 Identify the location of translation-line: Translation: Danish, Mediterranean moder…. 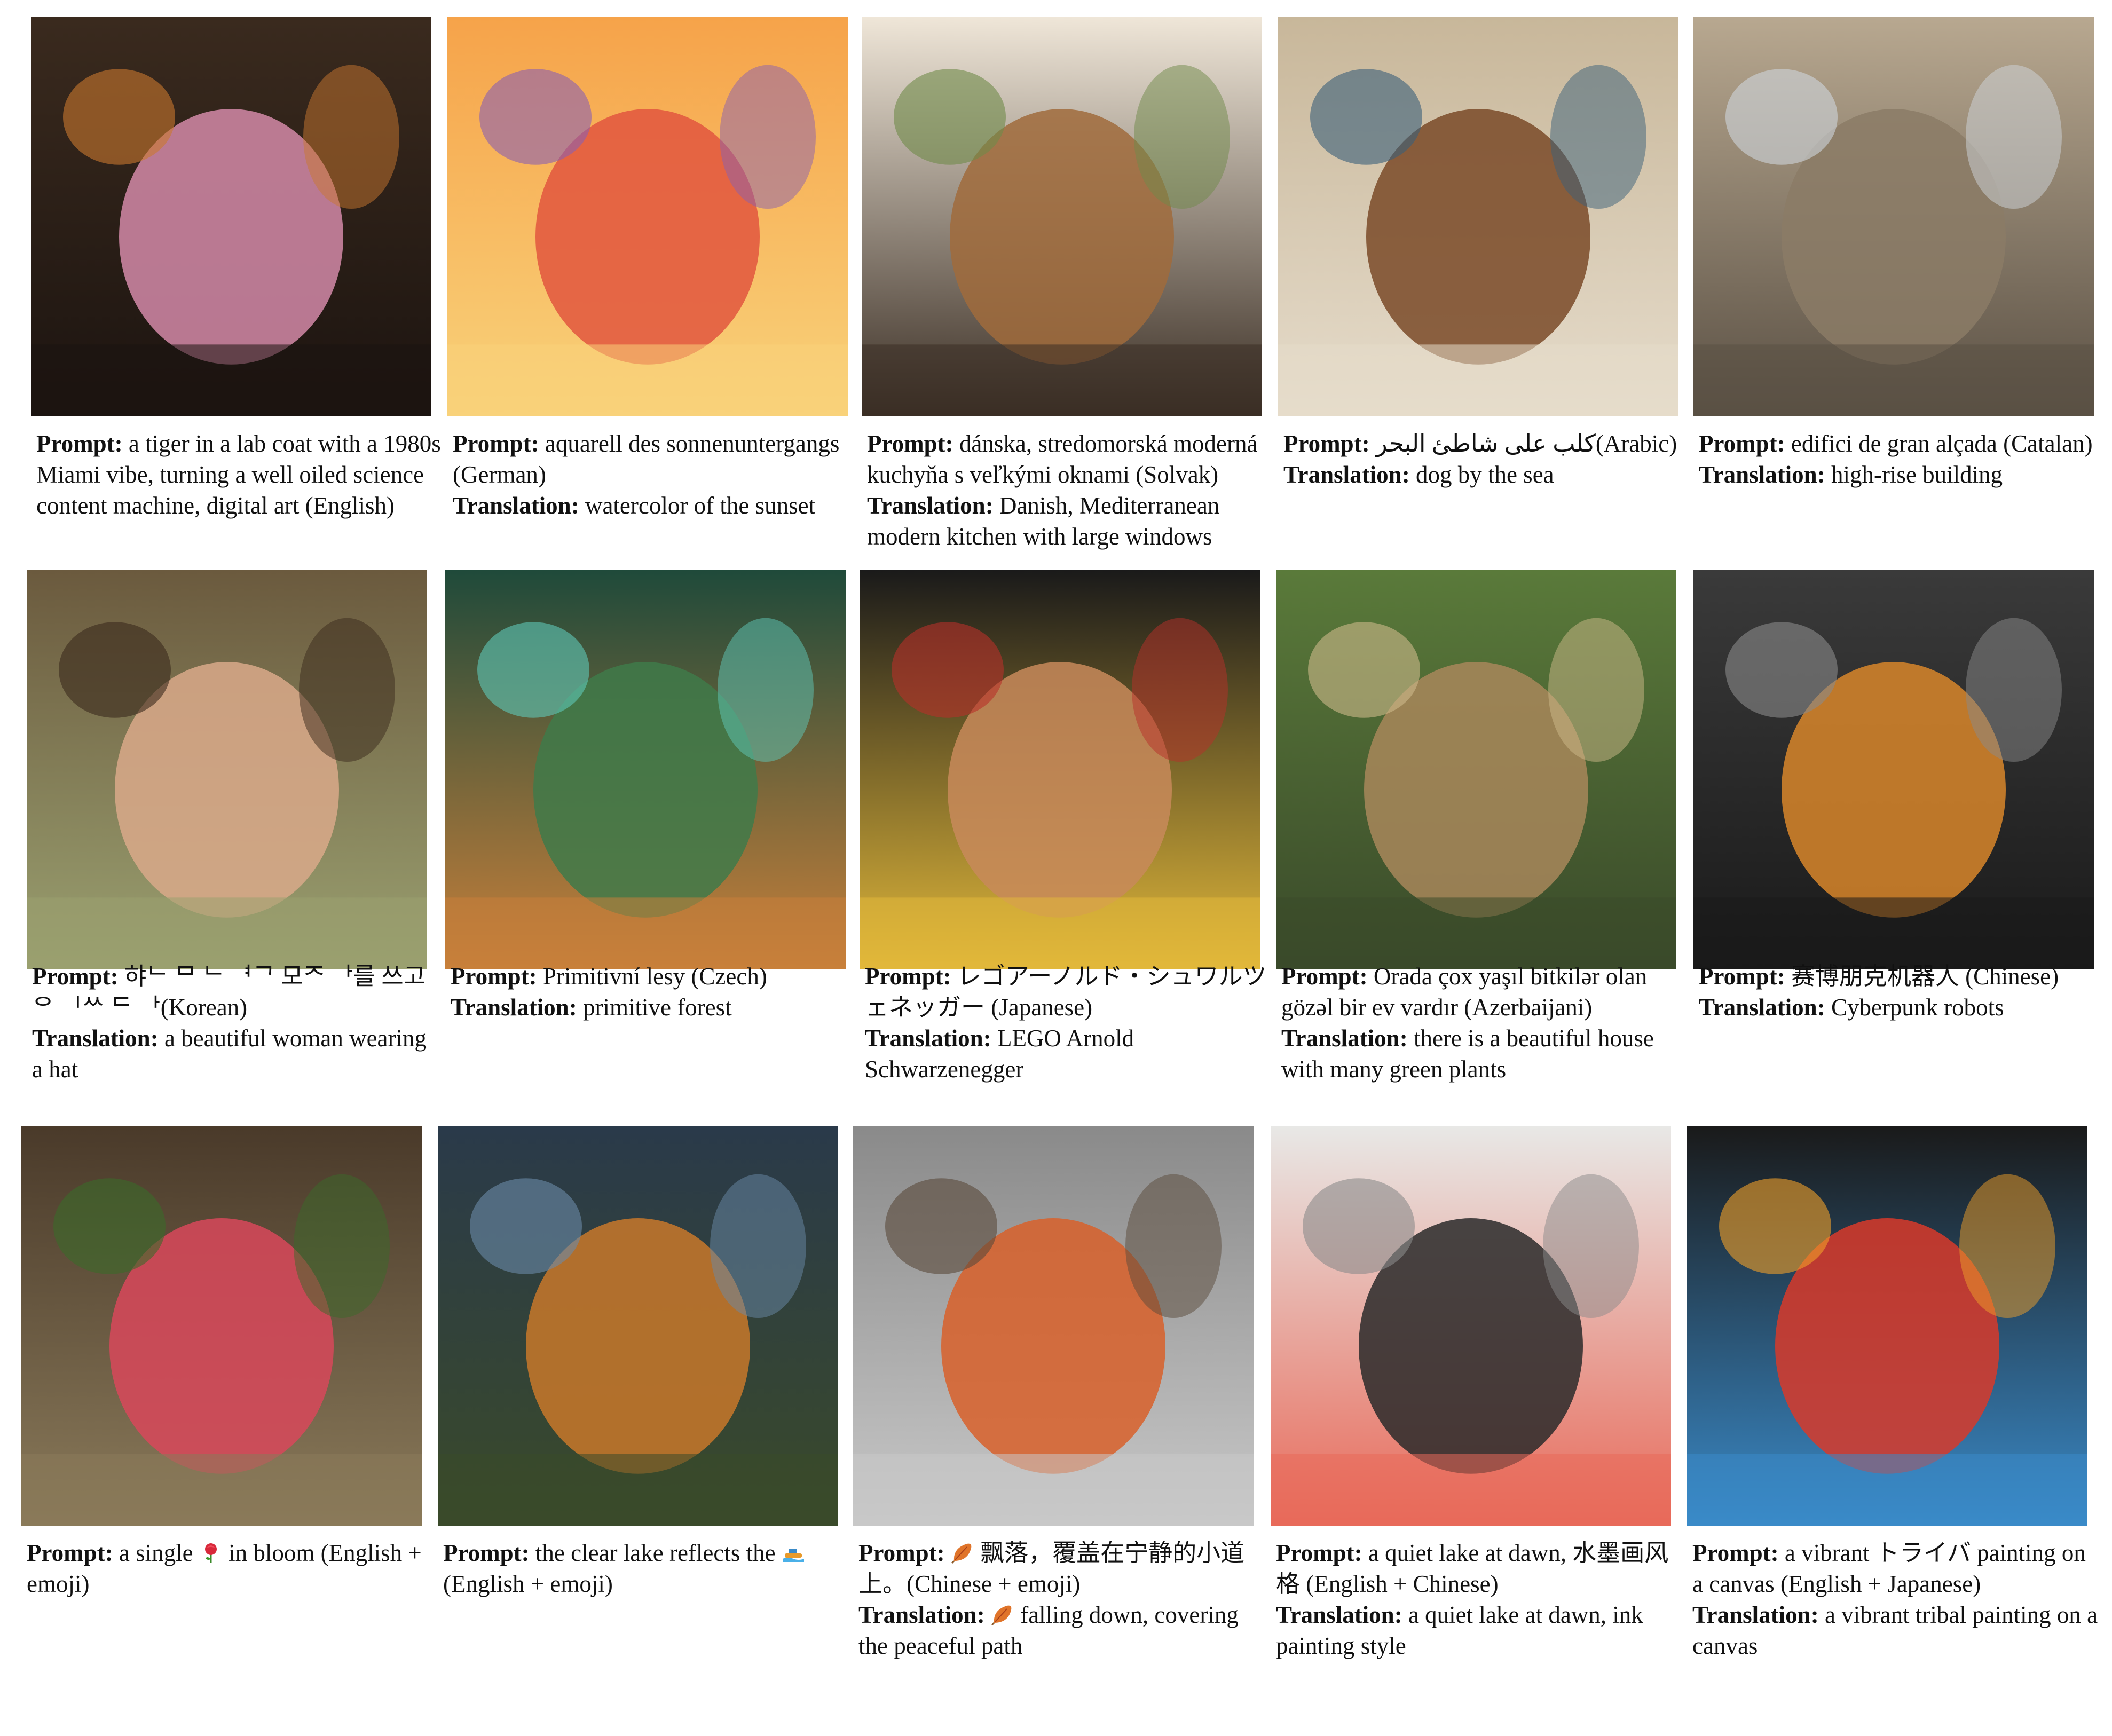
(1070, 521).